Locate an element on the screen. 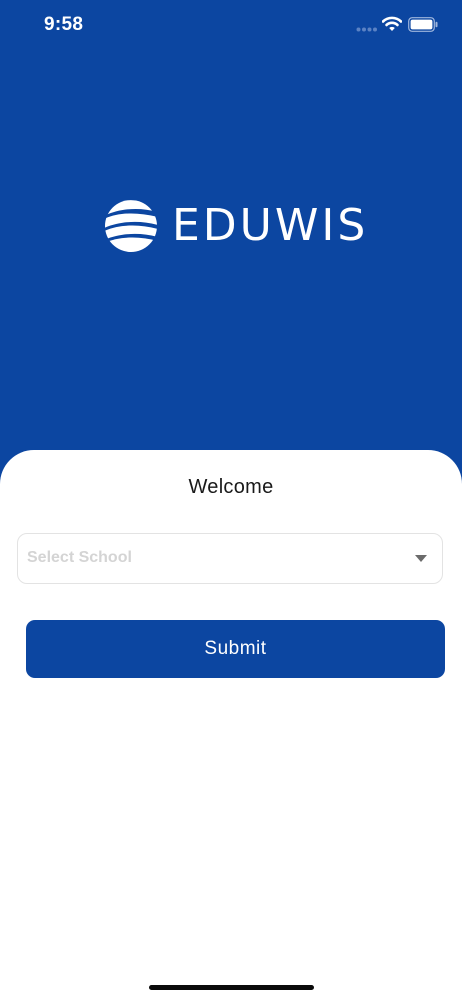 Image resolution: width=462 pixels, height=1000 pixels. school-select-placeholder: Select School is located at coordinates (79, 557).